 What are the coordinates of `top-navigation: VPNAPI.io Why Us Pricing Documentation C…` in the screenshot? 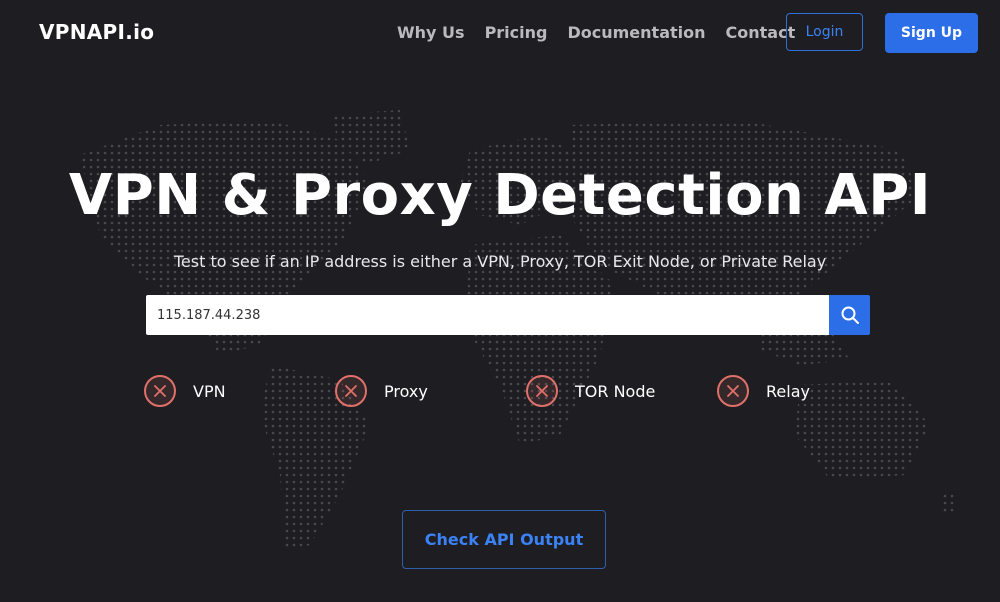 It's located at (500, 33).